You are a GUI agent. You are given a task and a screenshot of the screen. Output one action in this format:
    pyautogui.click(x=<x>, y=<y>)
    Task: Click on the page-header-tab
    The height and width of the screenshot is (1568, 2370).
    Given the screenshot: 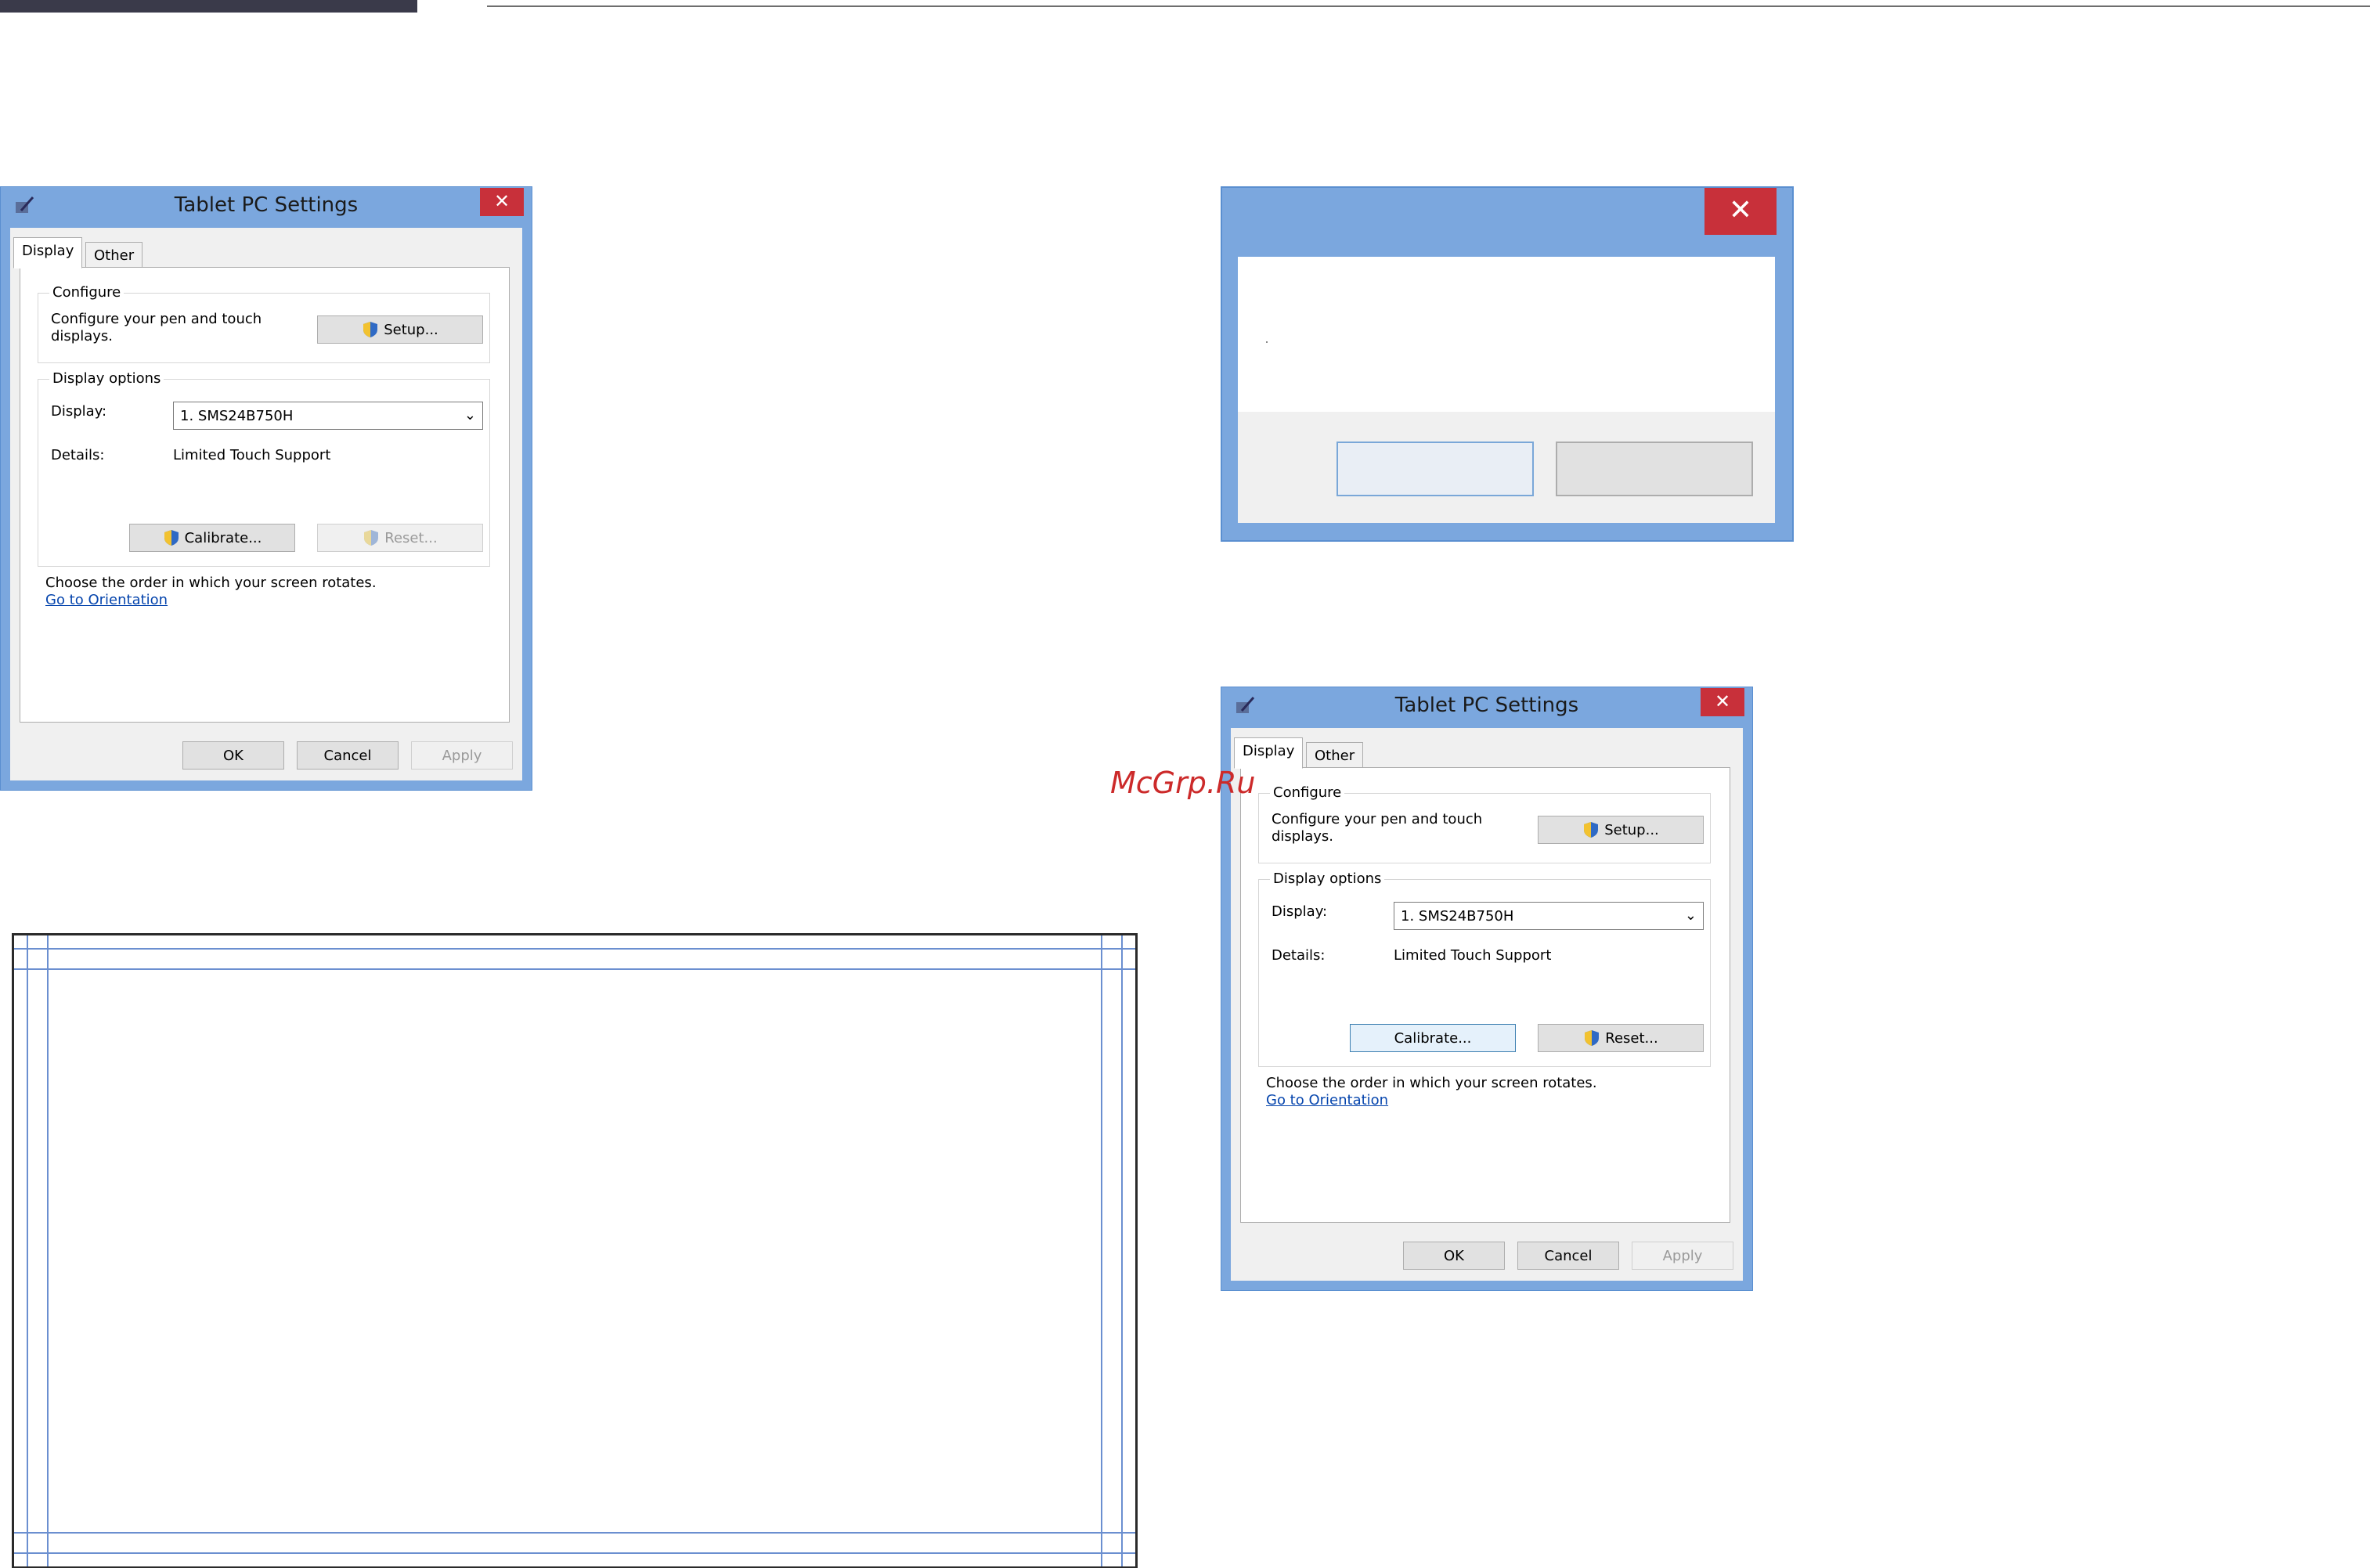 What is the action you would take?
    pyautogui.click(x=208, y=6)
    